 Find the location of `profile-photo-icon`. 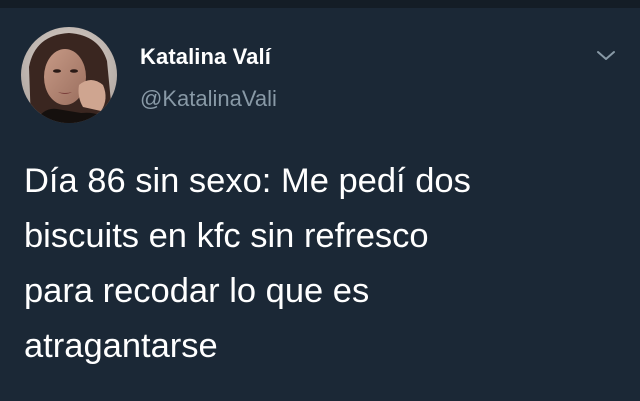

profile-photo-icon is located at coordinates (69, 75).